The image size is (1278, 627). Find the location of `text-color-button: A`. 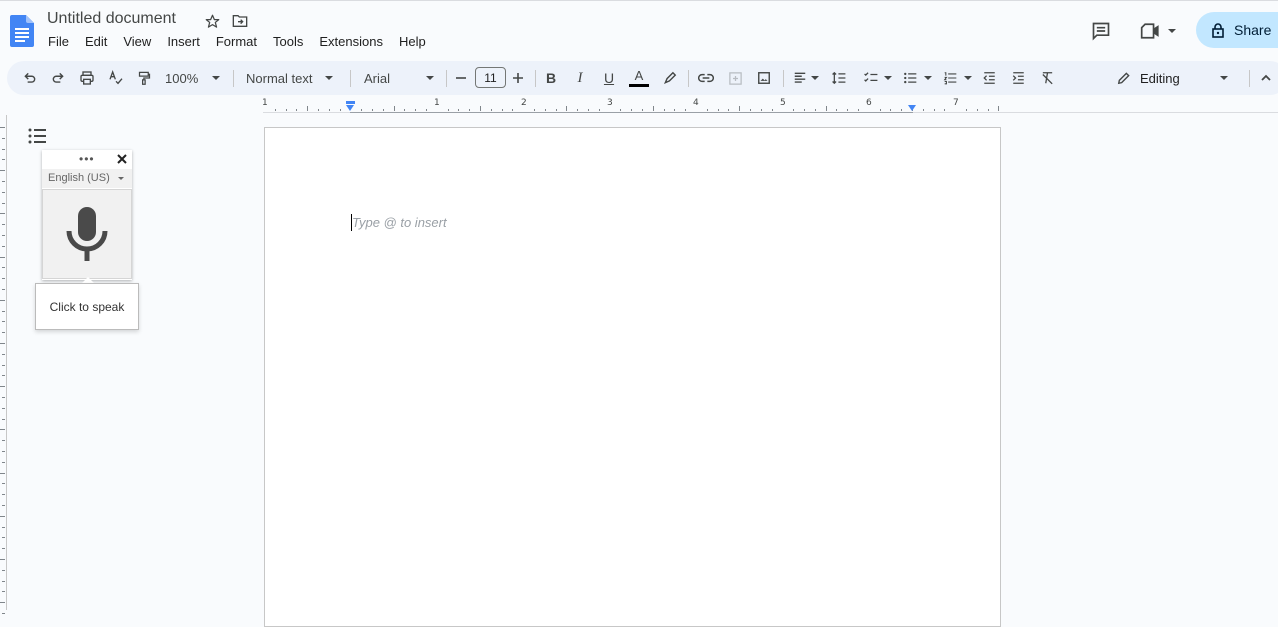

text-color-button: A is located at coordinates (639, 78).